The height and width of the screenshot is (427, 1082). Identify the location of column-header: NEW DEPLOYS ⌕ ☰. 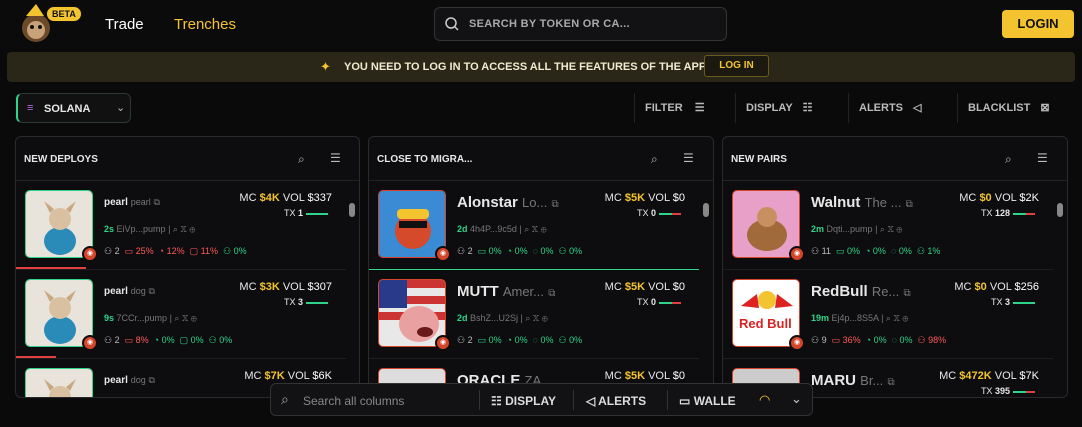
(187, 159).